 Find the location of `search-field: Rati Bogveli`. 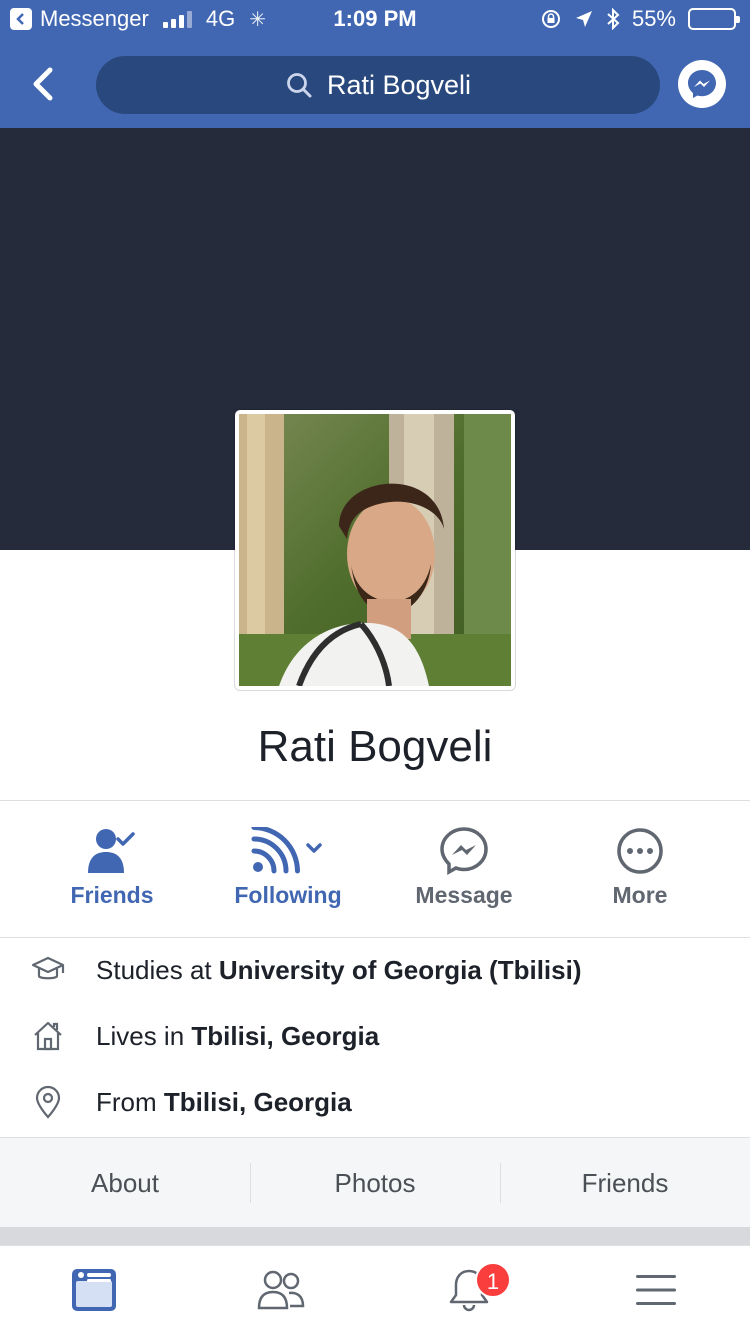

search-field: Rati Bogveli is located at coordinates (378, 85).